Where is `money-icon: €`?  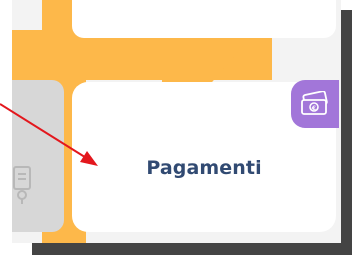
money-icon: € is located at coordinates (314, 103).